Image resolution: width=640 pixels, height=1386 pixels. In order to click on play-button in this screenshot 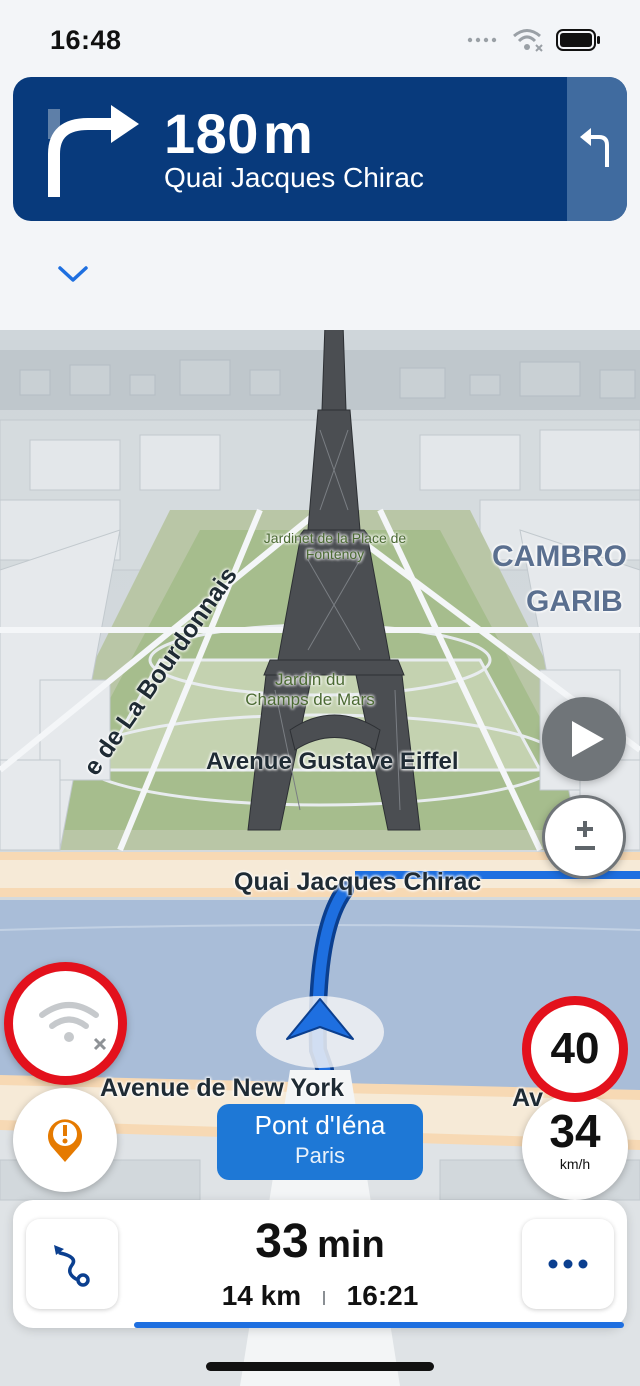, I will do `click(584, 739)`.